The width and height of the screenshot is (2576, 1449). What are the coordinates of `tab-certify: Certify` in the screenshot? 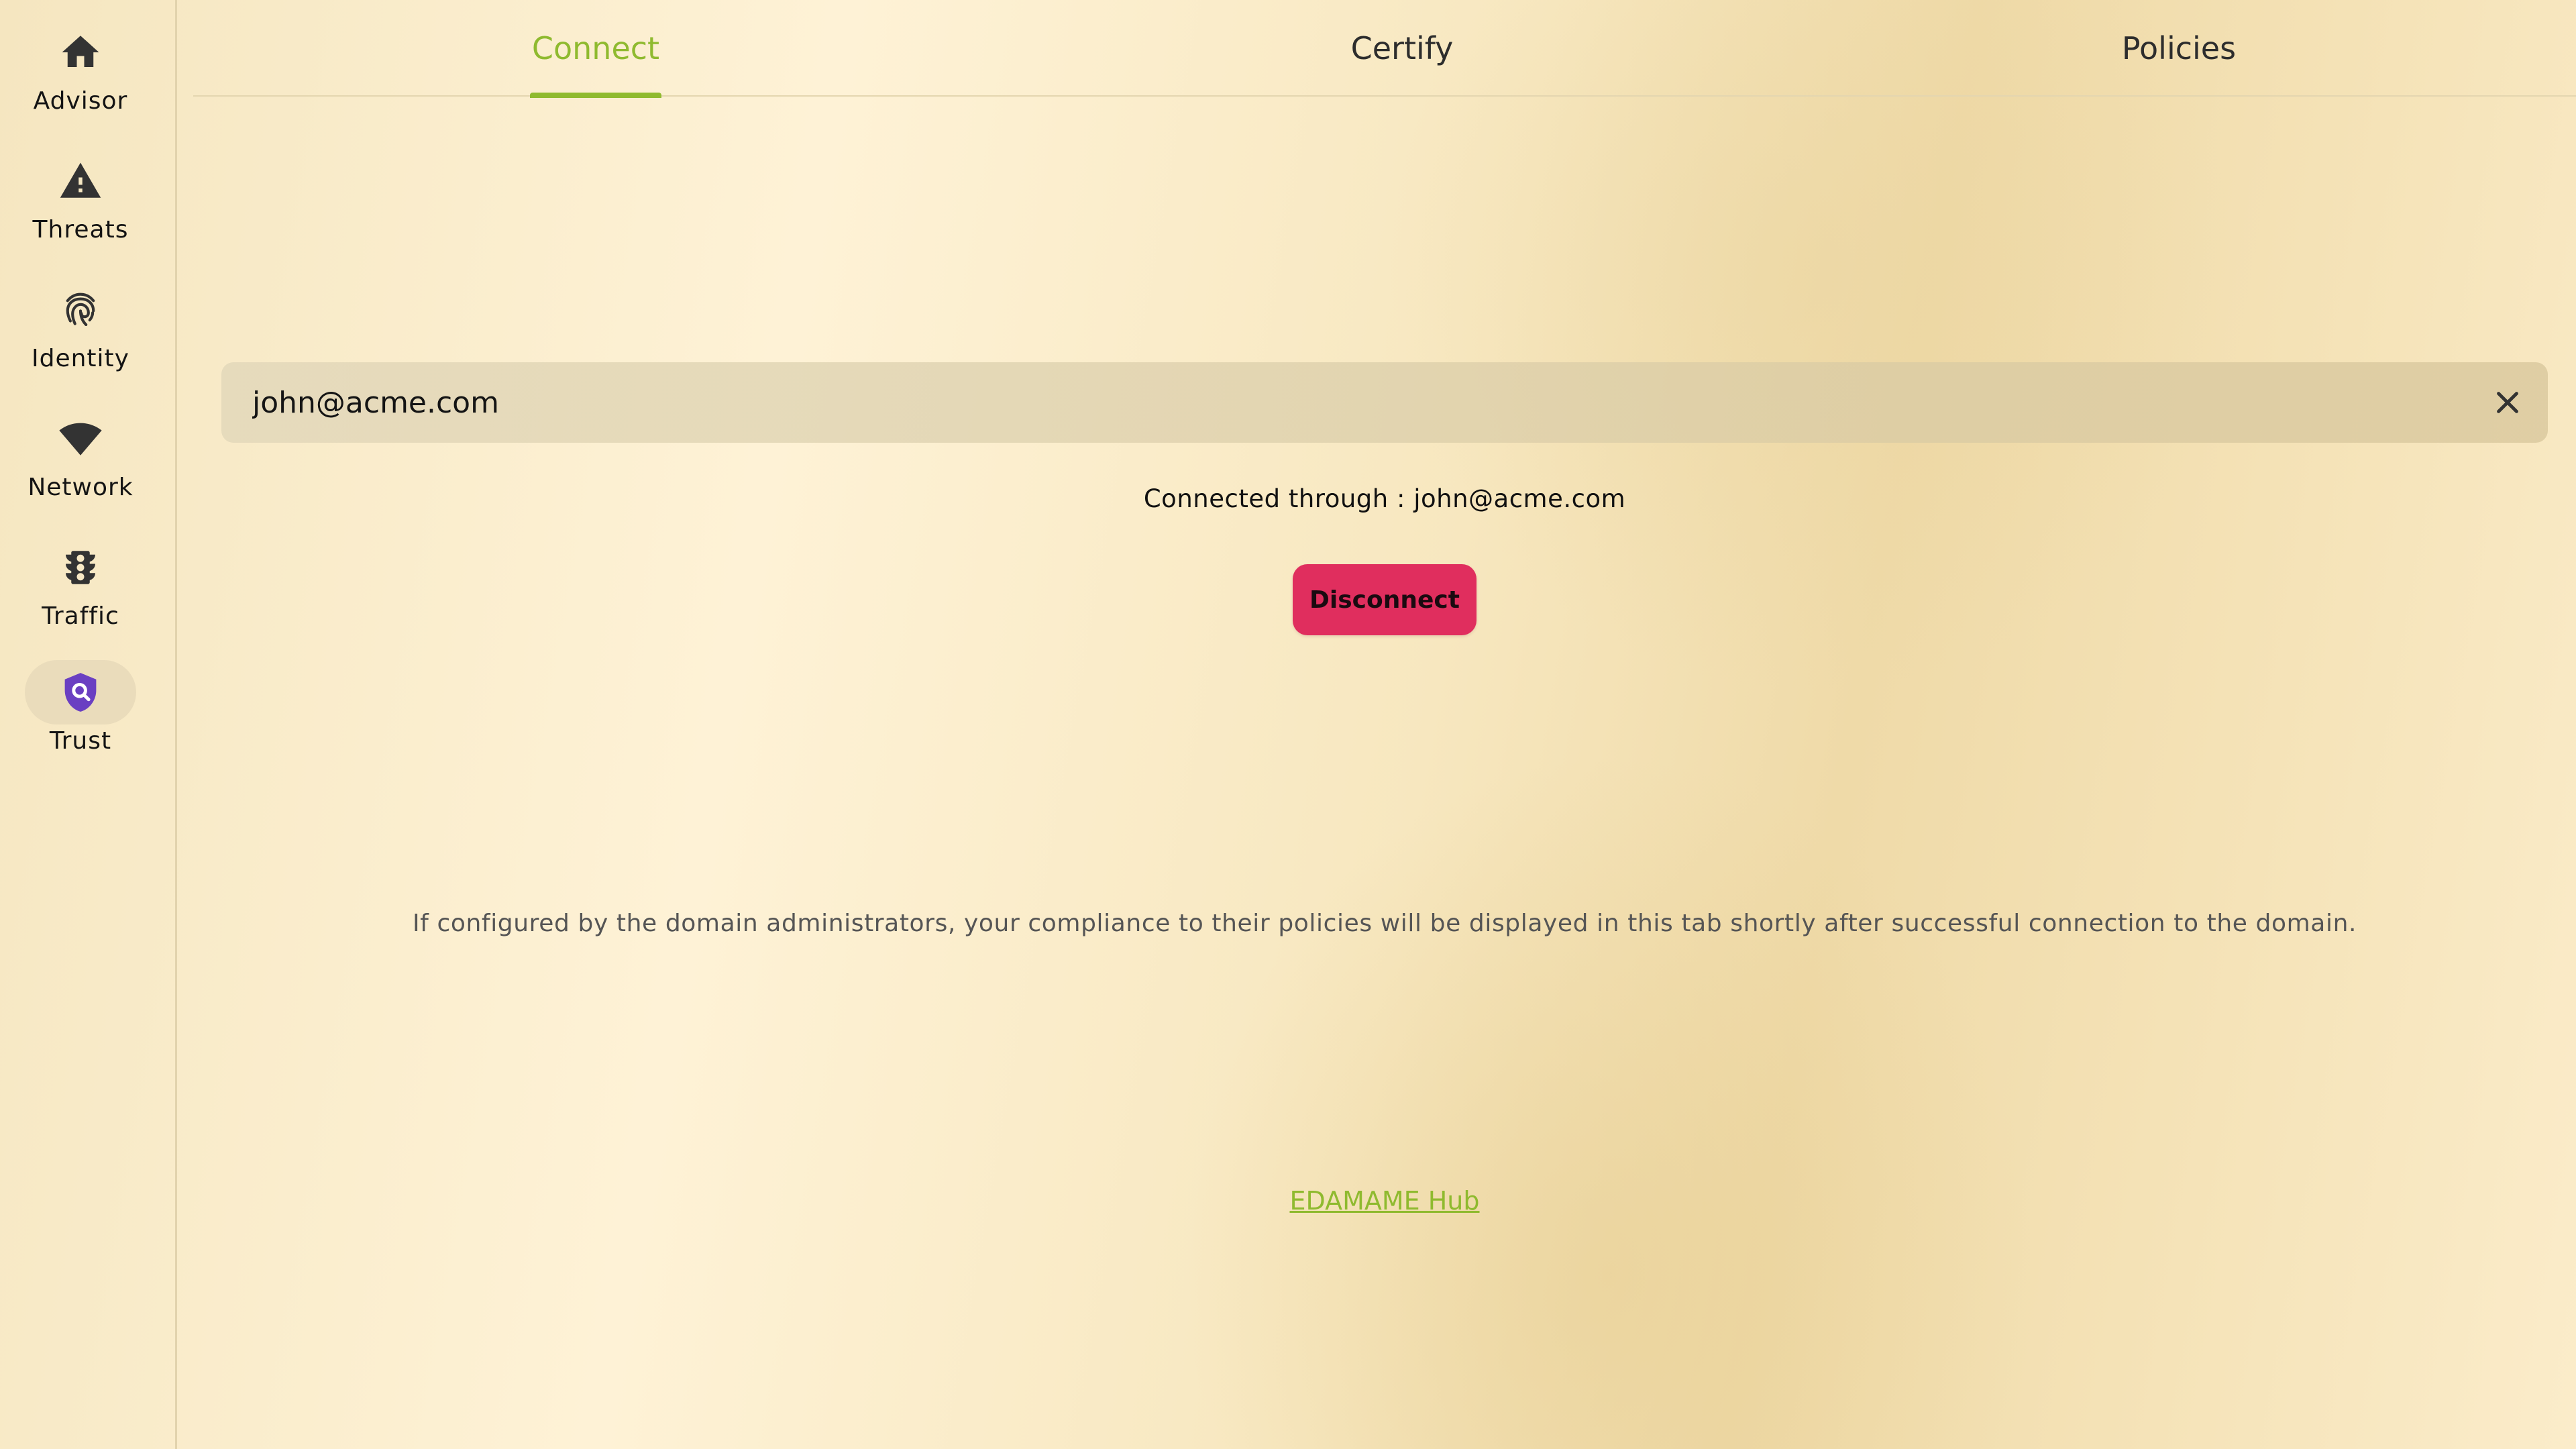 It's located at (1402, 48).